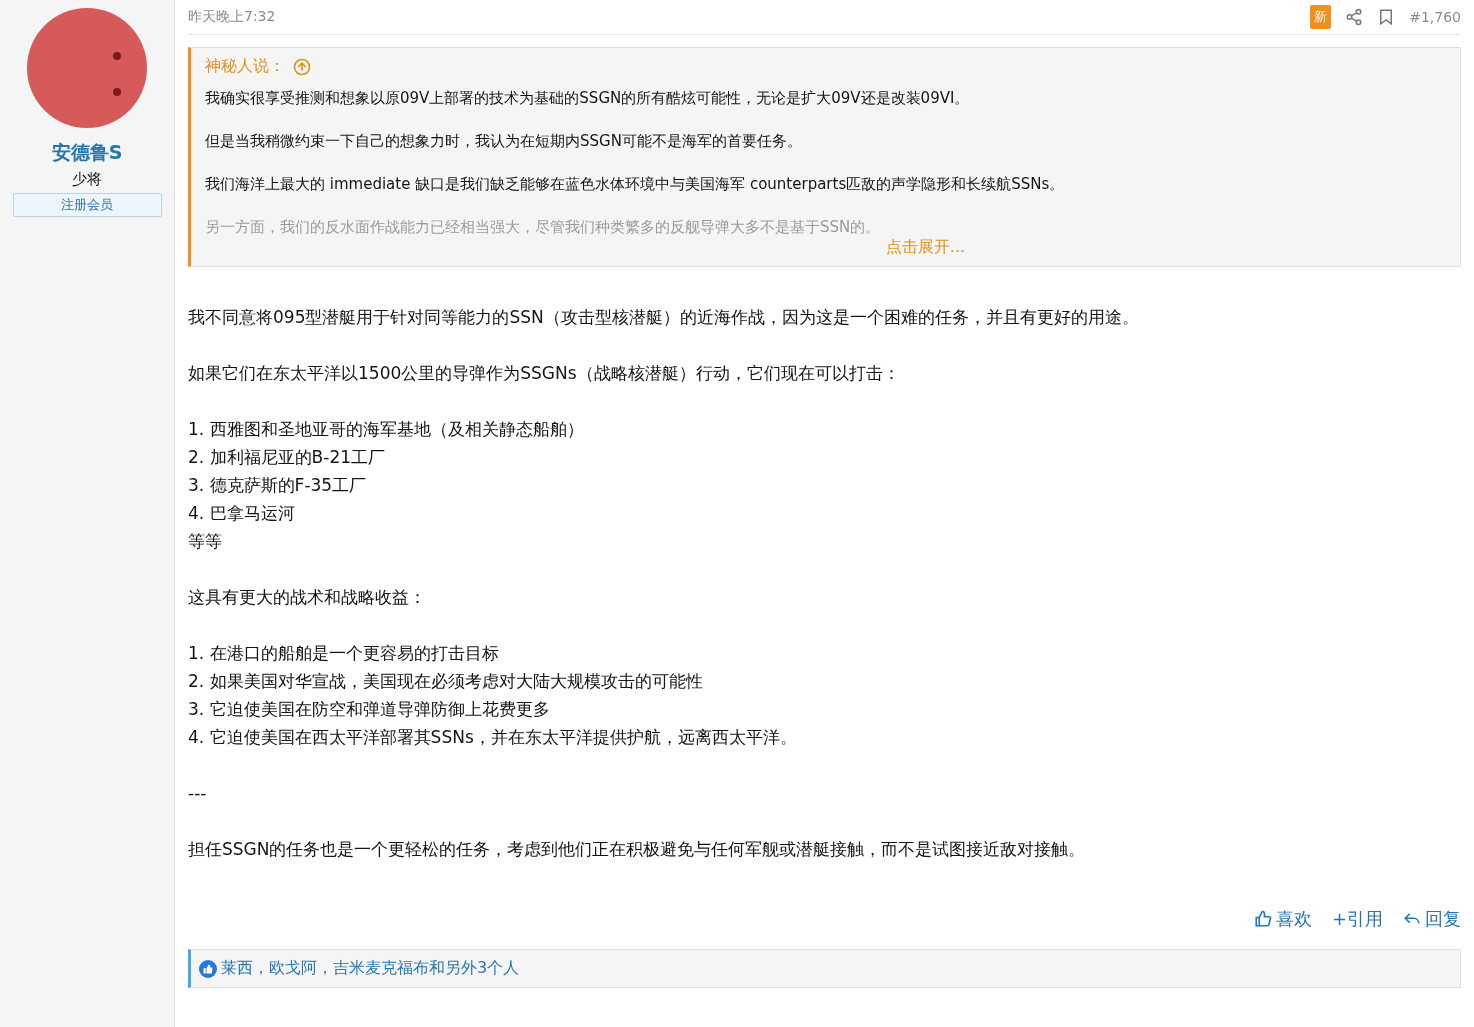 The height and width of the screenshot is (1027, 1474). Describe the element at coordinates (588, 98) in the screenshot. I see `quote-paragraph: 我确实很享受推测和想象以原09V上部署的技术为基础的SSGN的所有酷炫可能性，无论是扩大09V还是改装09VI。` at that location.